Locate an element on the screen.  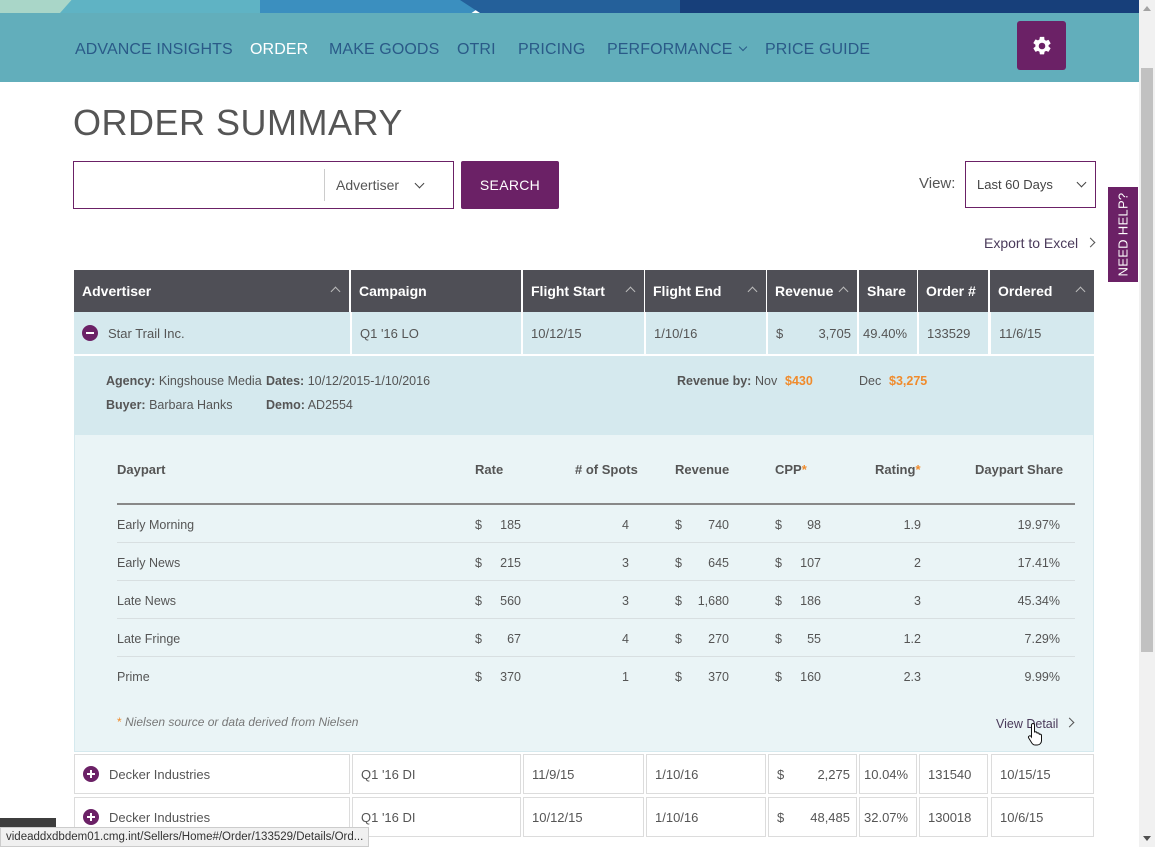
col-header-label: Revenue is located at coordinates (804, 291).